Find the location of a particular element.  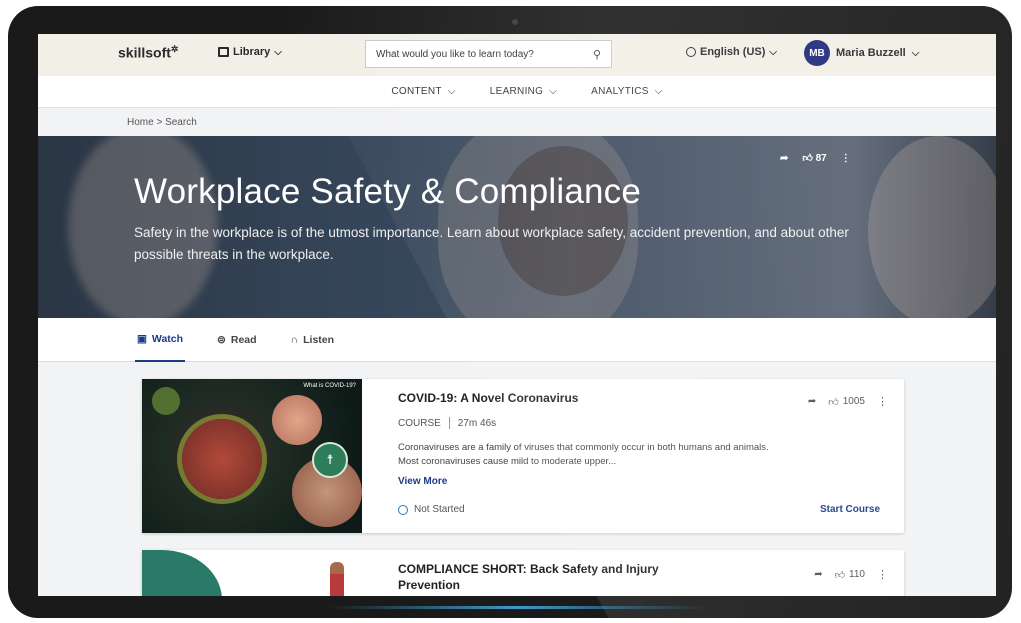

like-button: 👍︎ 110 is located at coordinates (850, 575).